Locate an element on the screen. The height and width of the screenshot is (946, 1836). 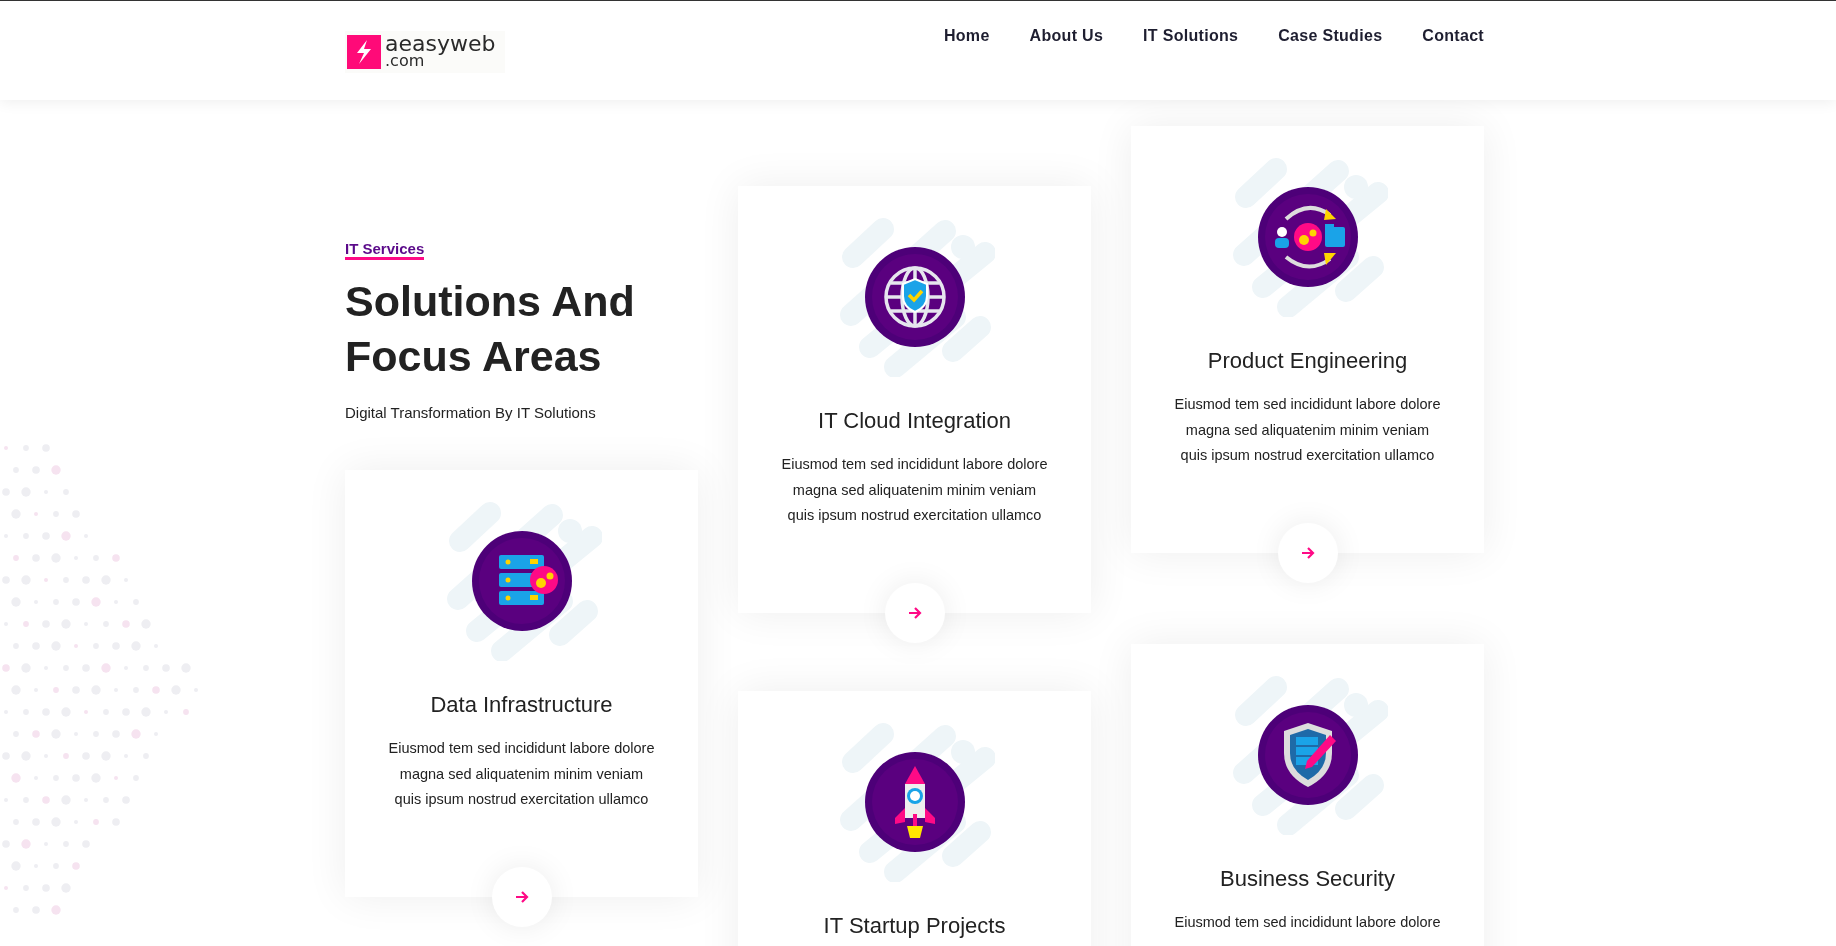
card-description: Eiusmod tem sed incididunt labore dolore is located at coordinates (1307, 922).